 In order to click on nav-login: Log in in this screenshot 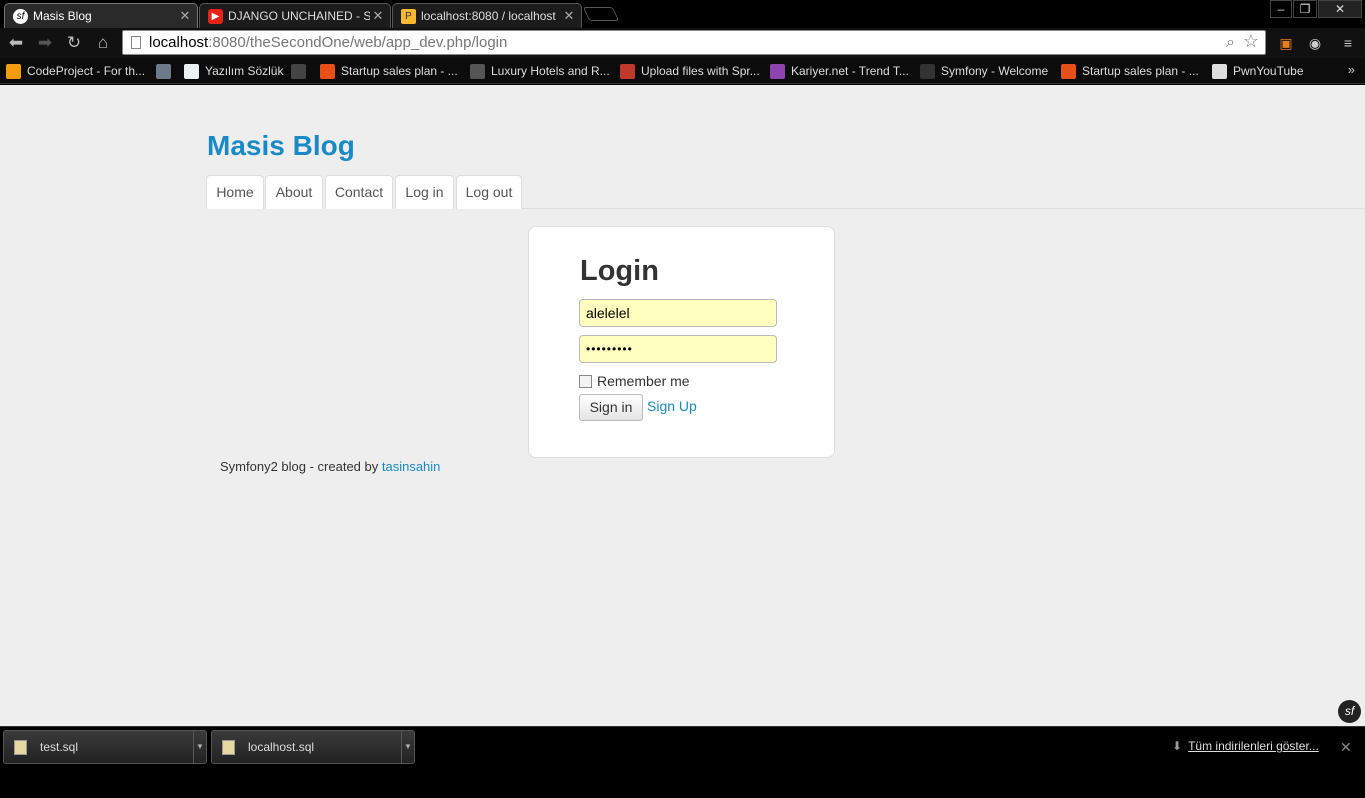, I will do `click(424, 192)`.